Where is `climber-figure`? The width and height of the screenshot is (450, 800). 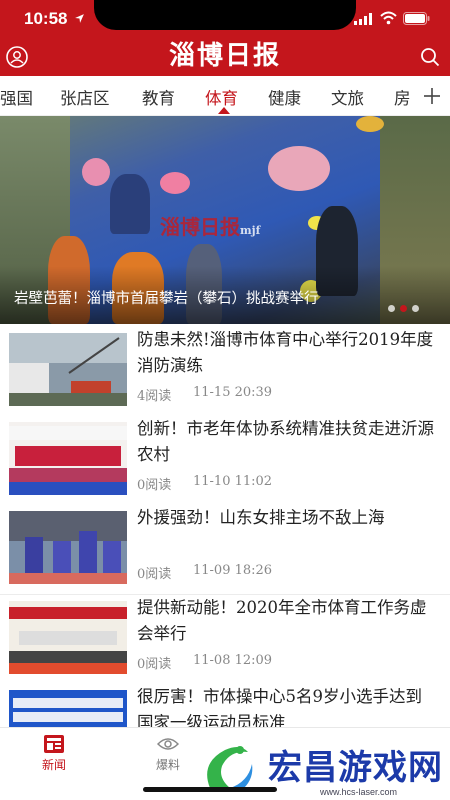 climber-figure is located at coordinates (130, 204).